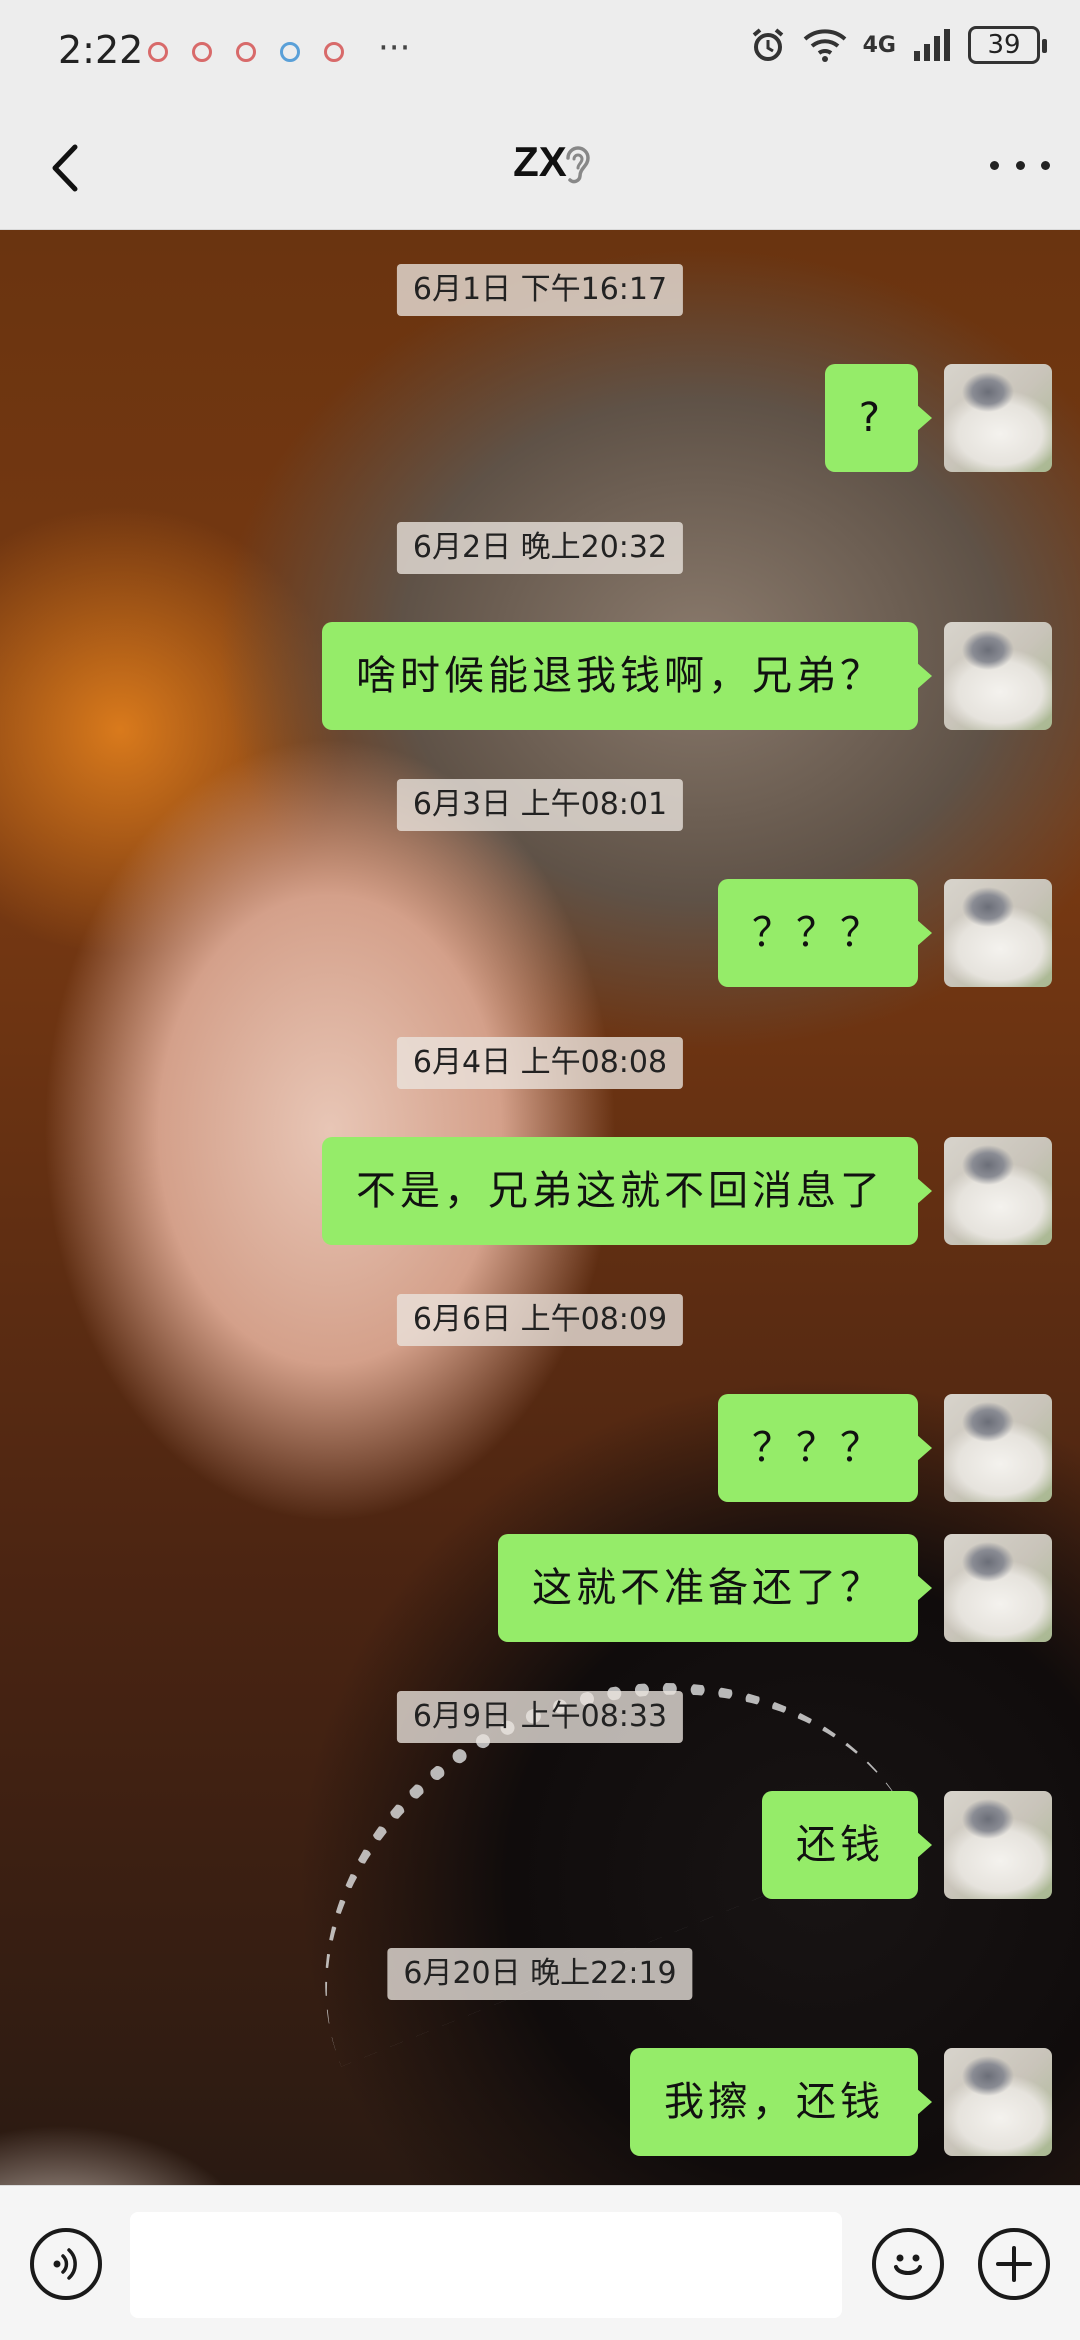 The height and width of the screenshot is (2340, 1080). I want to click on chat-header: ZX, so click(540, 165).